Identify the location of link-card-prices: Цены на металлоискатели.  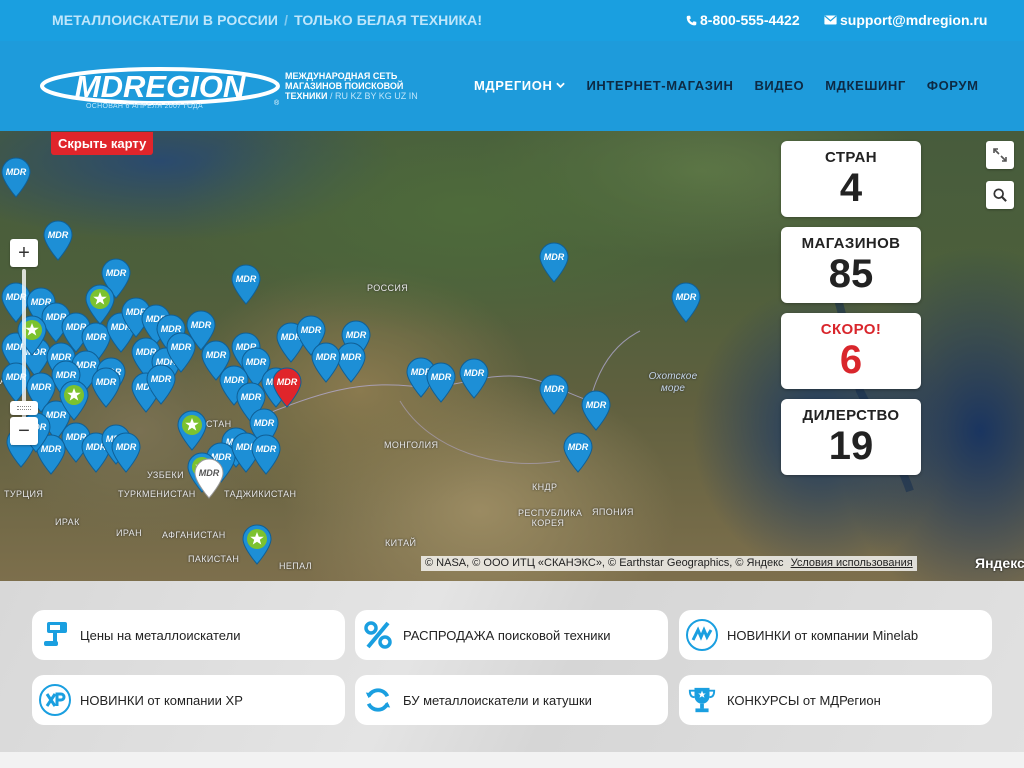
(188, 635).